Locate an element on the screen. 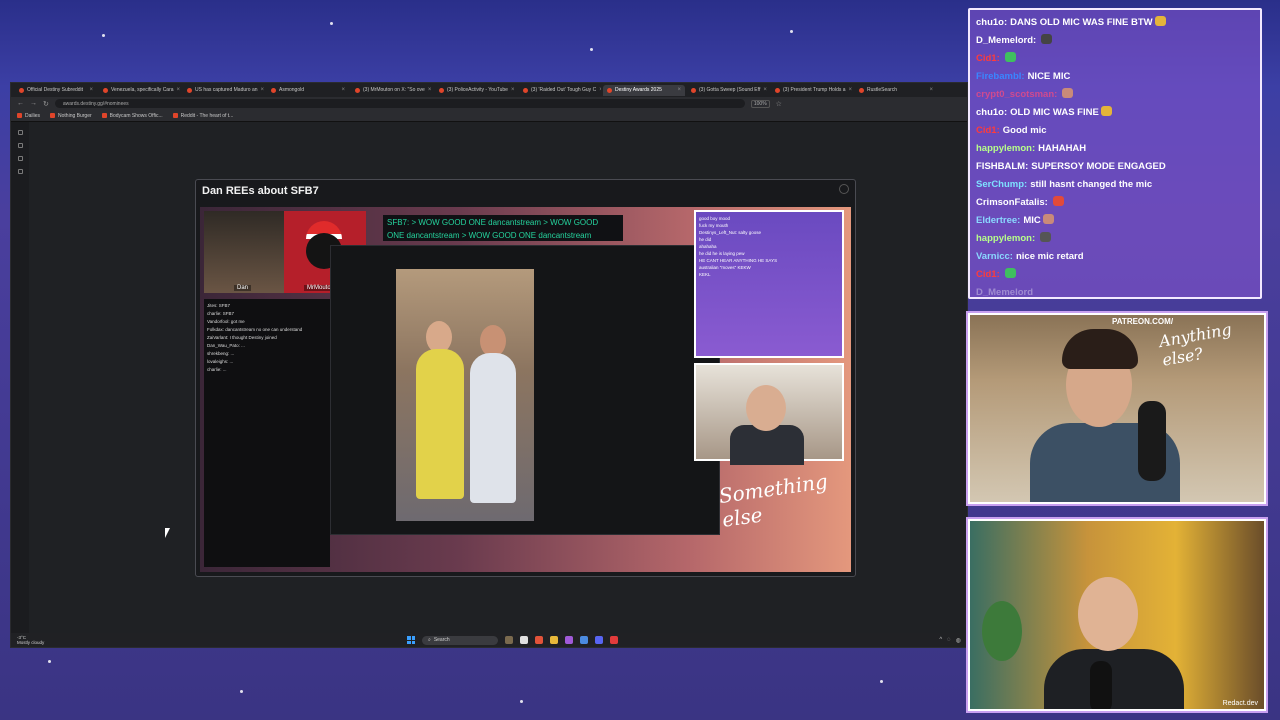 This screenshot has height=720, width=1280. bookmark-item: Dailies is located at coordinates (28, 116).